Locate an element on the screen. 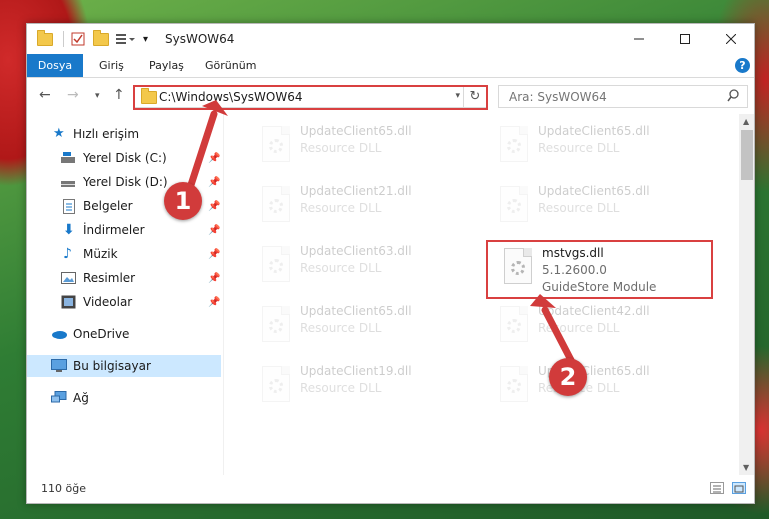  file-name: UpdateClient63.dll is located at coordinates (356, 251).